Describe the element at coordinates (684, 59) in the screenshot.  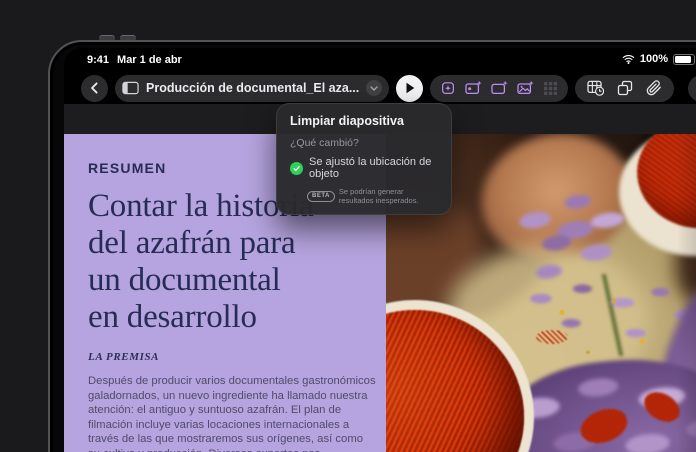
I see `battery-icon` at that location.